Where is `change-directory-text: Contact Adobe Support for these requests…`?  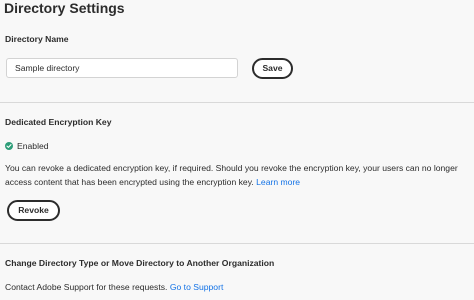 change-directory-text: Contact Adobe Support for these requests… is located at coordinates (86, 287).